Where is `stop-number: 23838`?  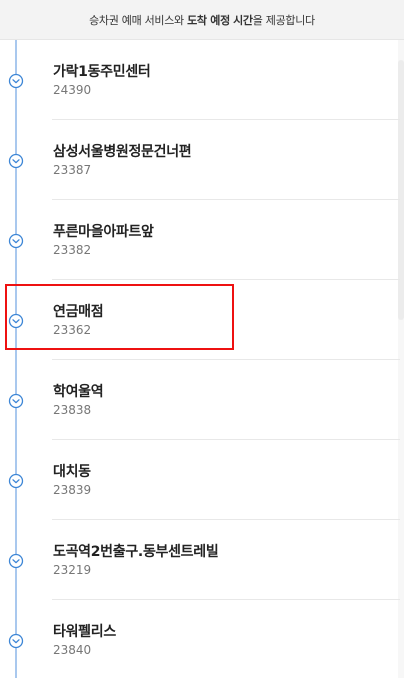
stop-number: 23838 is located at coordinates (72, 410).